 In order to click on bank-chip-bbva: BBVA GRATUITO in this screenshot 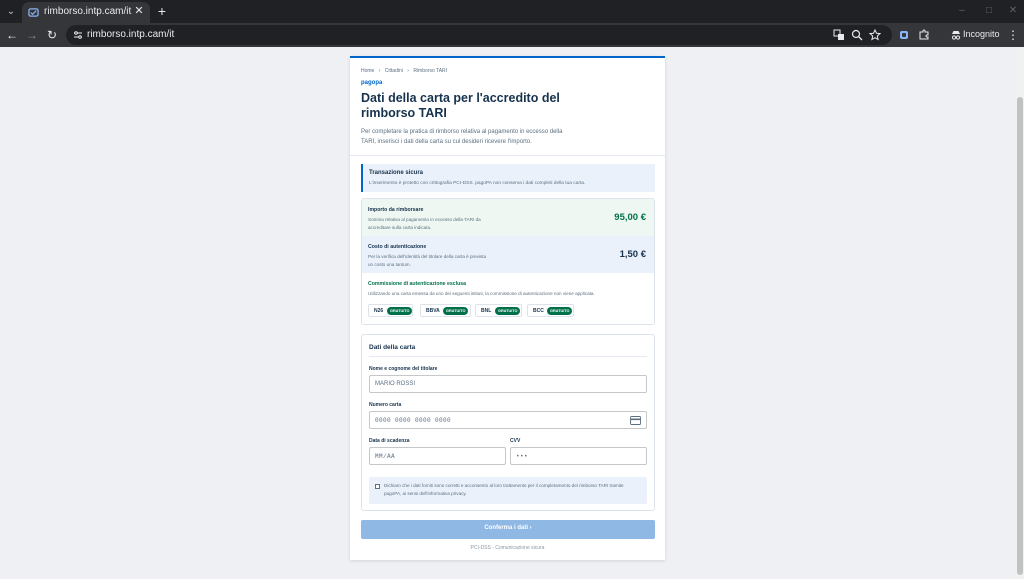, I will do `click(445, 310)`.